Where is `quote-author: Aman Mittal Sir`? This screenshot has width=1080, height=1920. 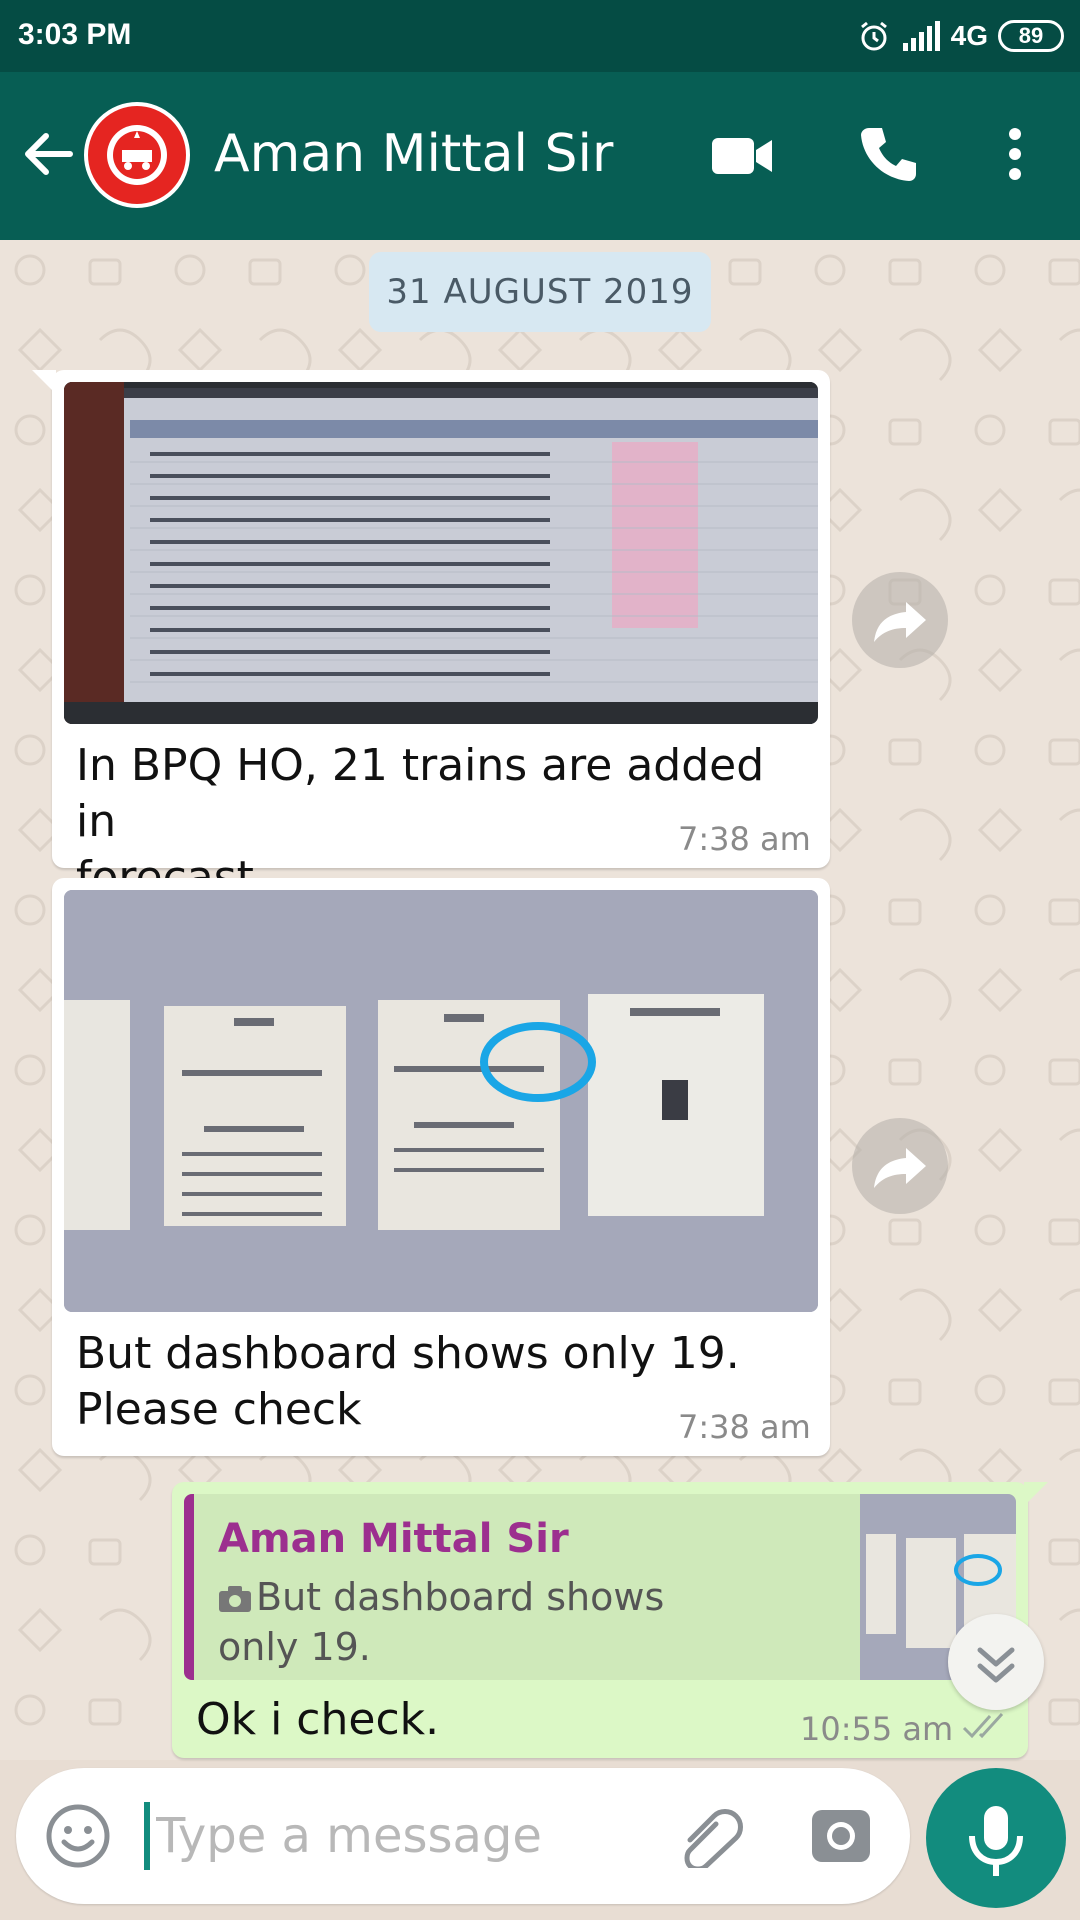 quote-author: Aman Mittal Sir is located at coordinates (393, 1539).